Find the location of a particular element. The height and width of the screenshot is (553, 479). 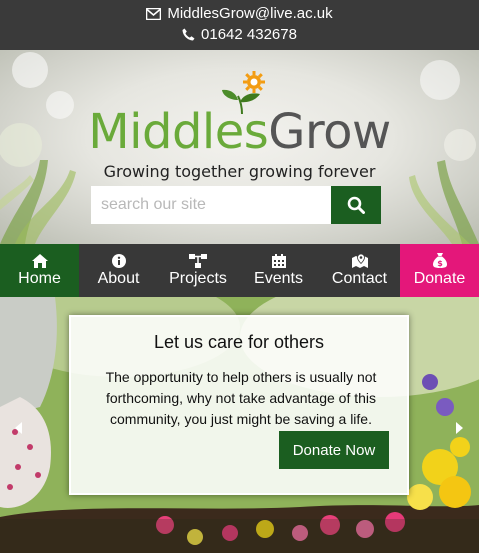

nav-item-about: About is located at coordinates (118, 270).